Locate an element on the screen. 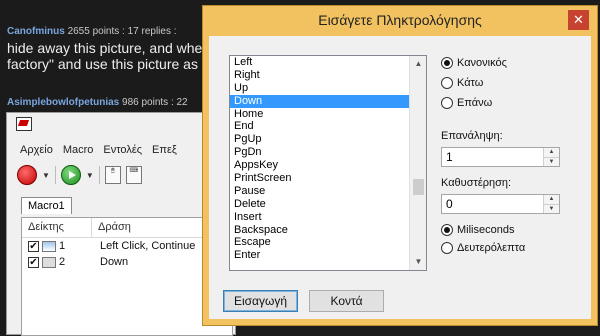  post-meta: 986 points : 22 is located at coordinates (155, 102).